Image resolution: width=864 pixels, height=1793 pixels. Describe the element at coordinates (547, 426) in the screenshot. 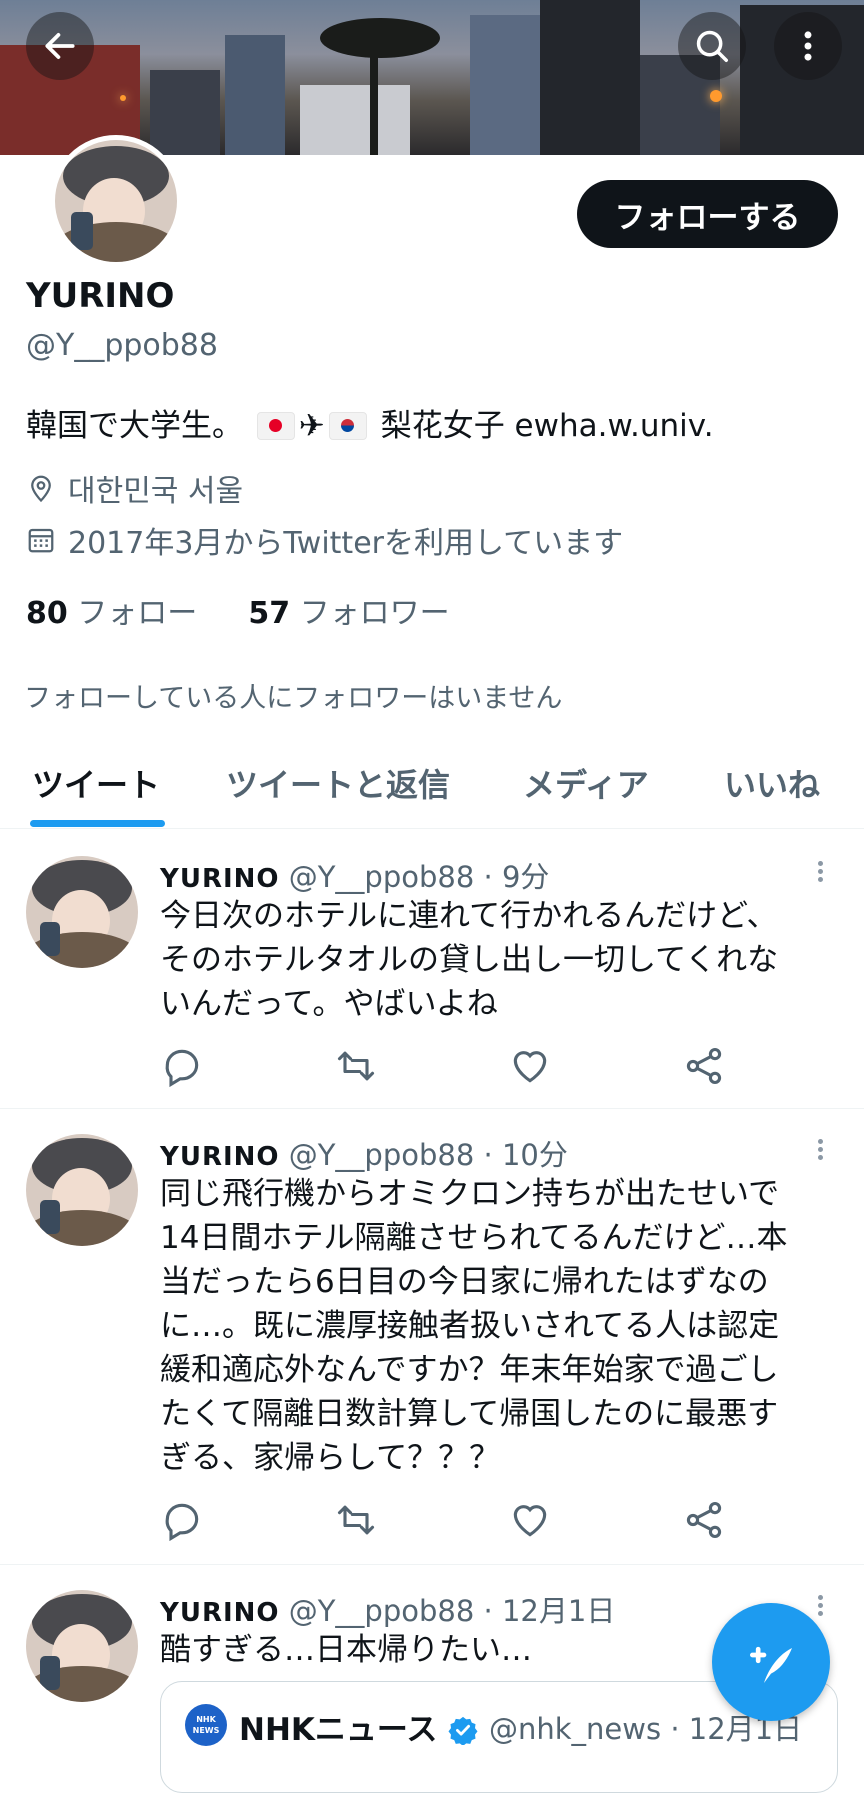

I see `bio-suffix: 梨花女子 ewha.w.univ.` at that location.